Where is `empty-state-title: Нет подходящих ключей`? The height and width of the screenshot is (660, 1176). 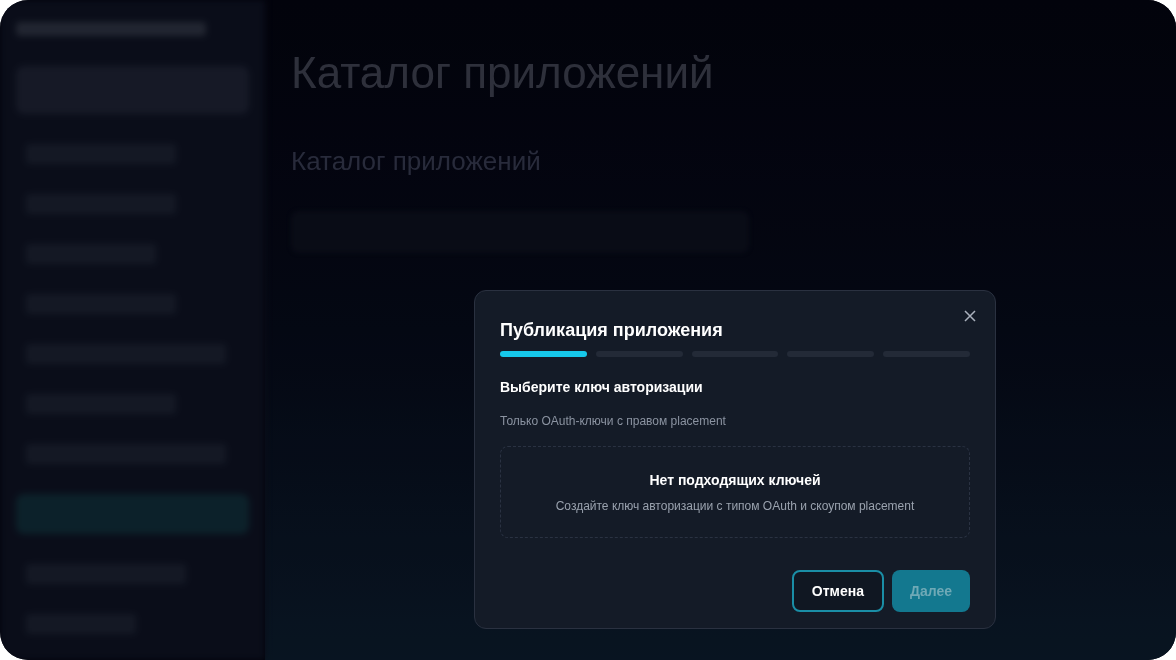
empty-state-title: Нет подходящих ключей is located at coordinates (735, 480).